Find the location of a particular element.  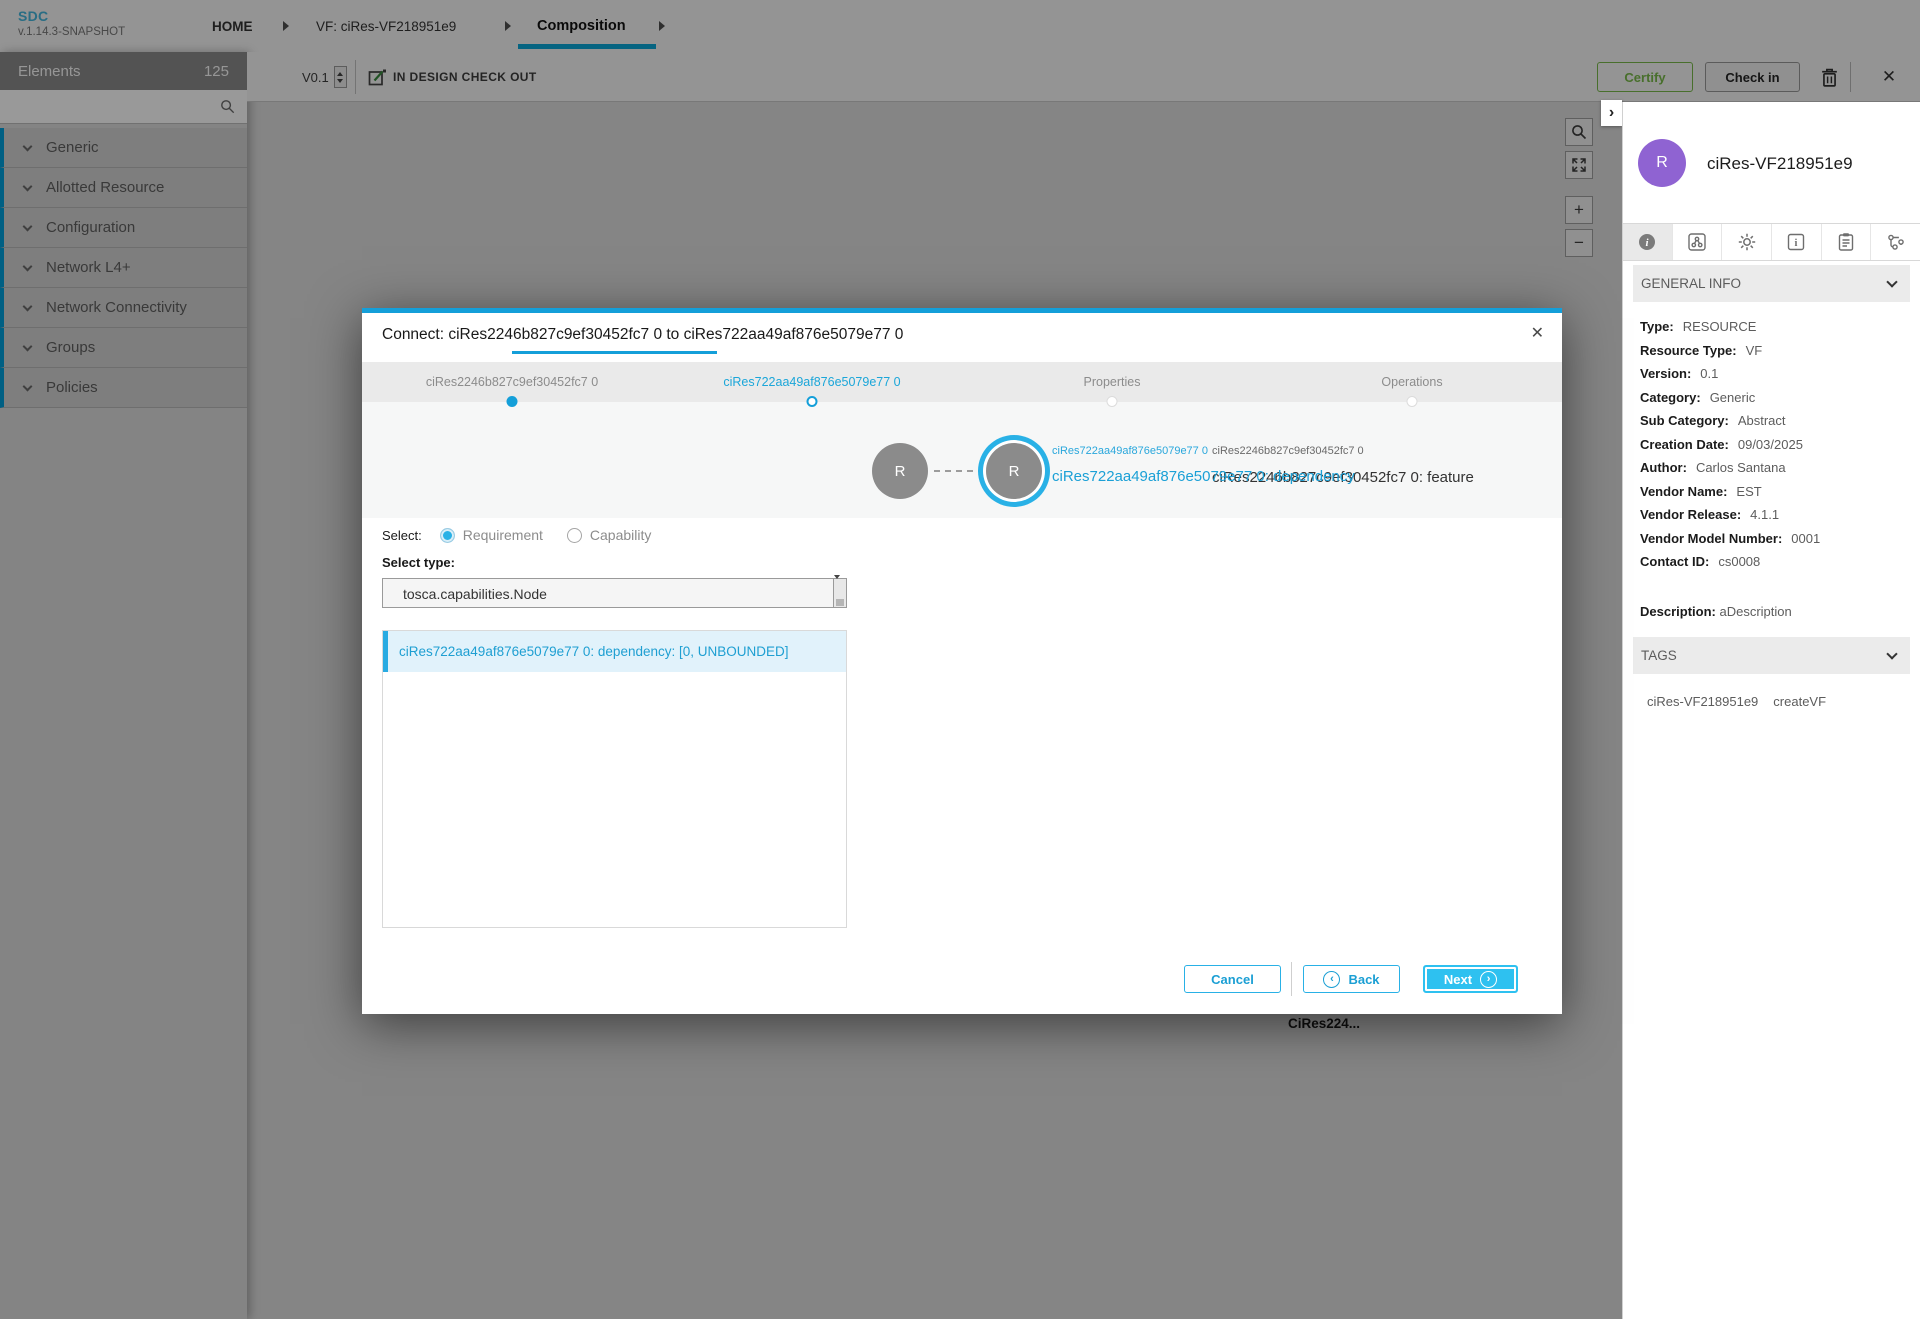

svg-text: i is located at coordinates (1796, 243).